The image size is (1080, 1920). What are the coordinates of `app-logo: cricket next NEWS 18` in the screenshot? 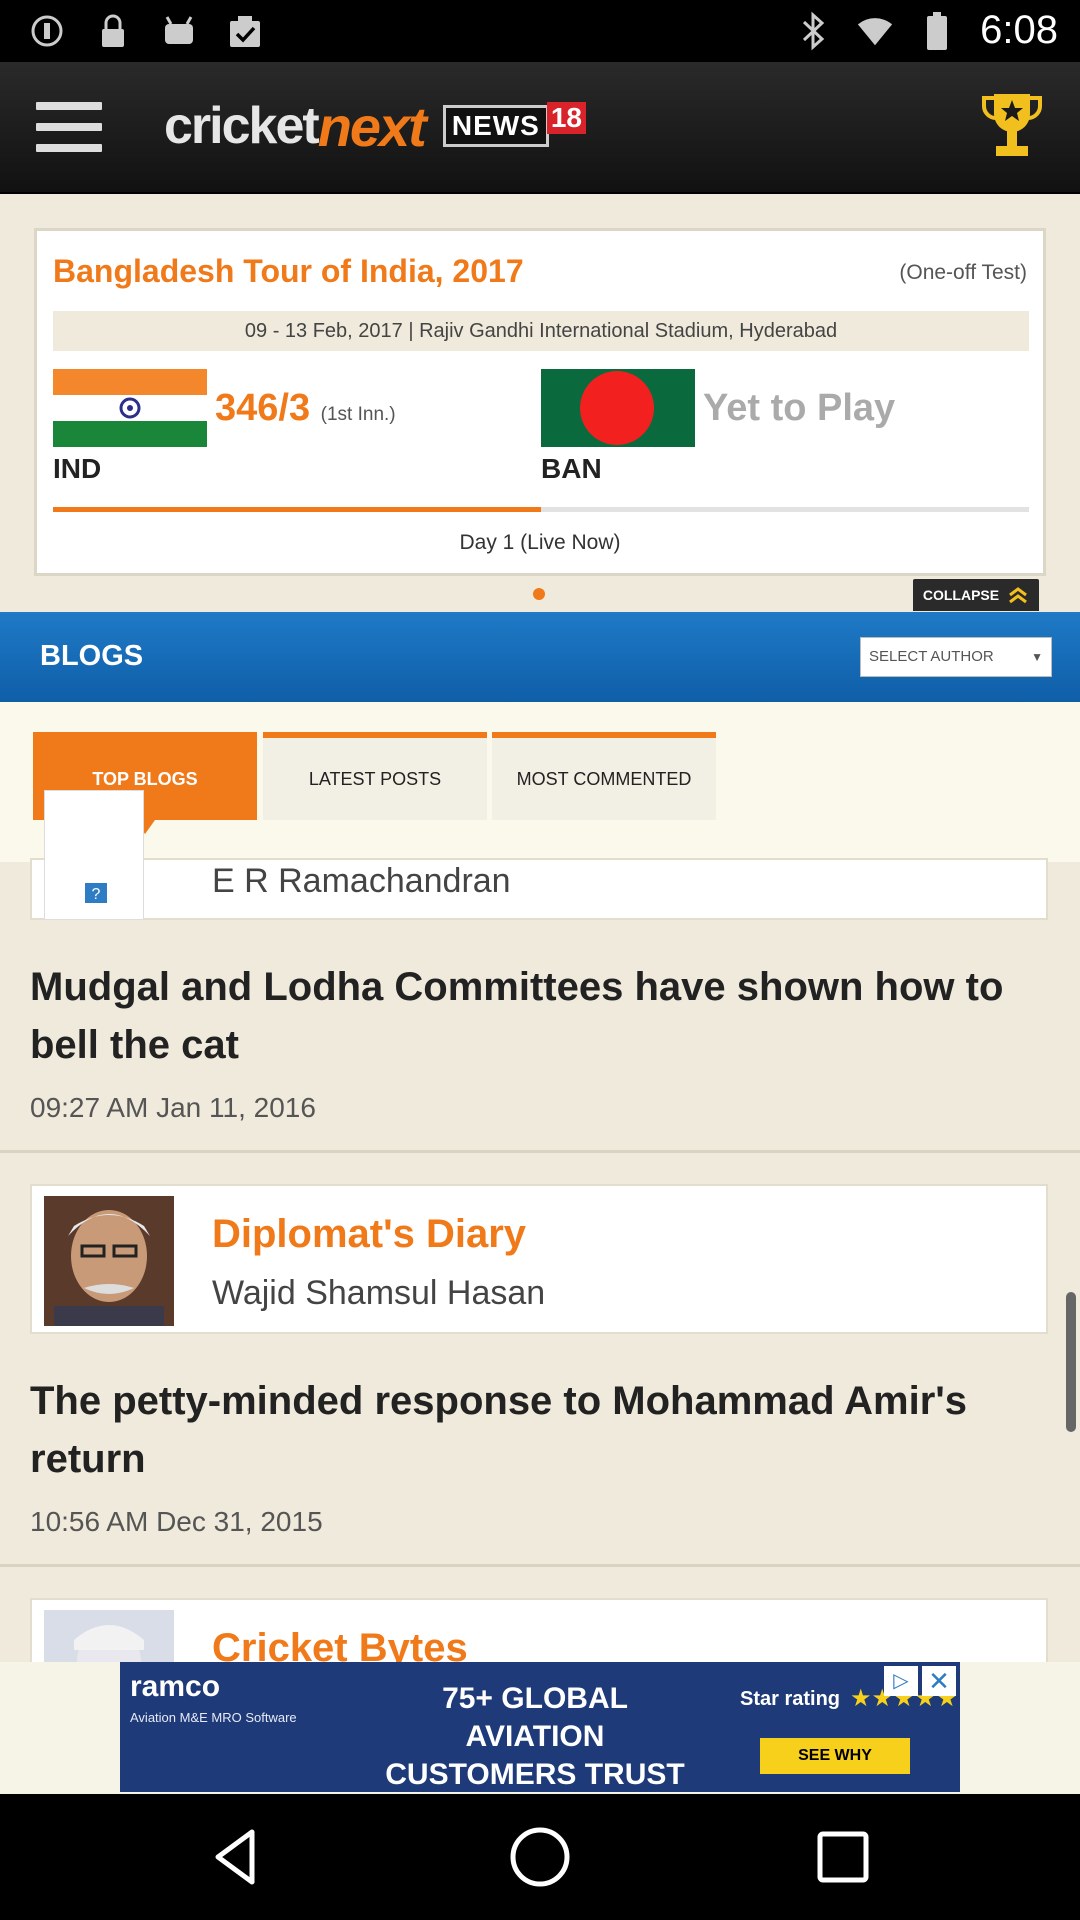 It's located at (375, 126).